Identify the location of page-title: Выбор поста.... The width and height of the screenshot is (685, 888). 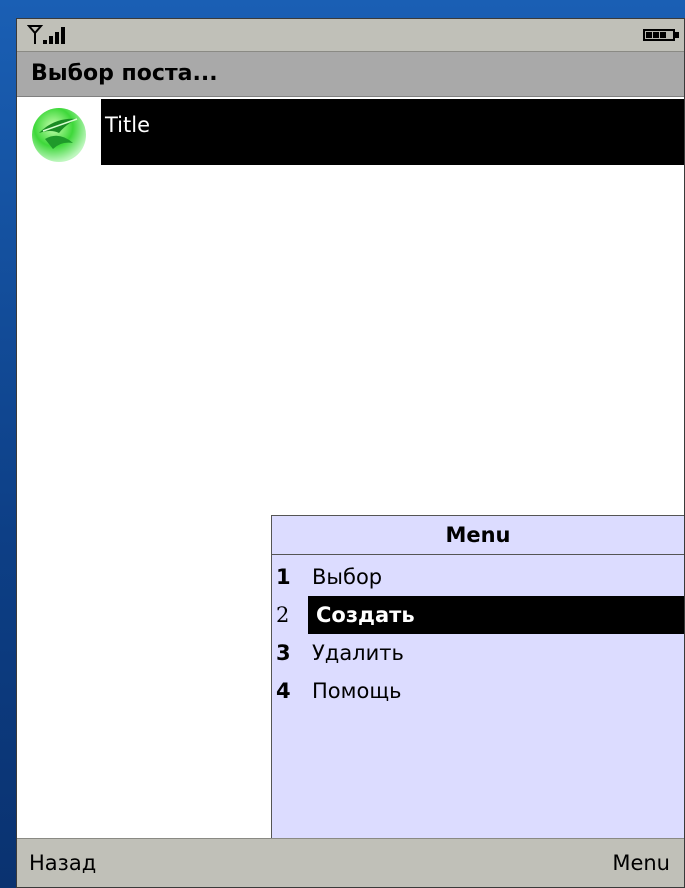
(124, 73).